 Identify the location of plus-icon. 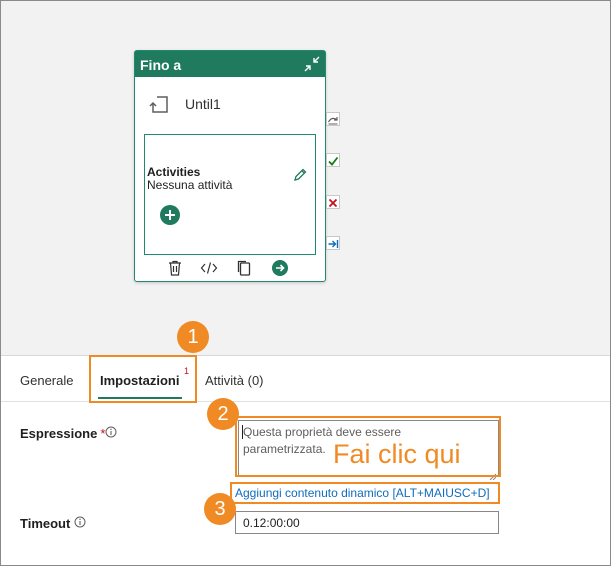
(170, 215).